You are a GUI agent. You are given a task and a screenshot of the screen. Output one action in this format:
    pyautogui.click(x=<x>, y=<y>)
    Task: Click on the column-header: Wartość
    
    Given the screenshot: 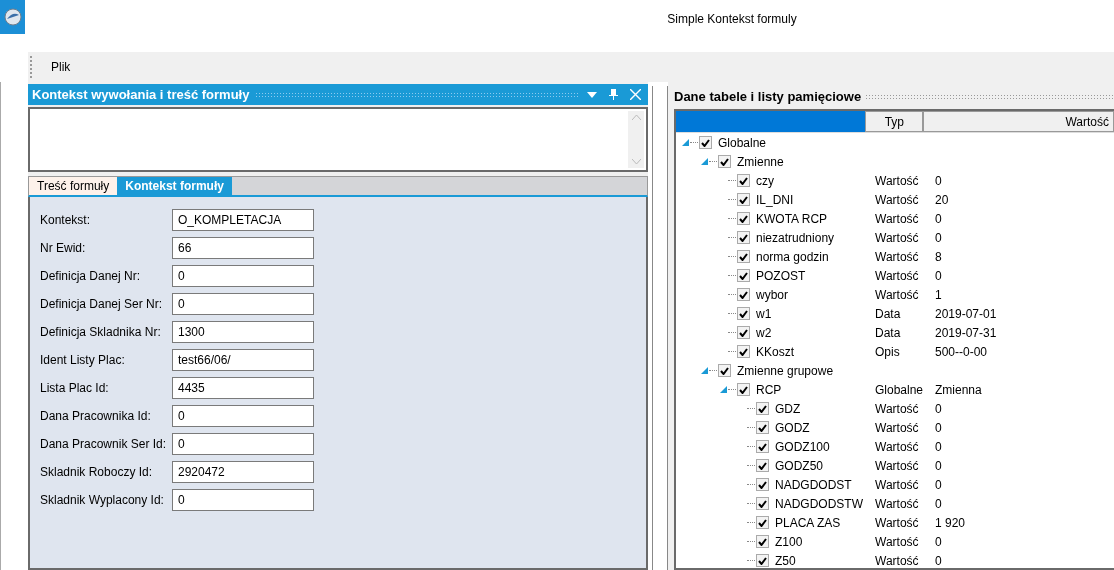 What is the action you would take?
    pyautogui.click(x=1018, y=121)
    